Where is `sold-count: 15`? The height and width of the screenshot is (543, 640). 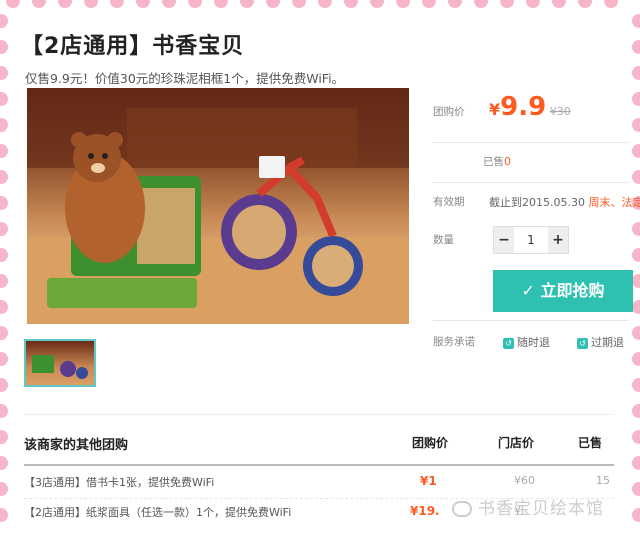 sold-count: 15 is located at coordinates (603, 480).